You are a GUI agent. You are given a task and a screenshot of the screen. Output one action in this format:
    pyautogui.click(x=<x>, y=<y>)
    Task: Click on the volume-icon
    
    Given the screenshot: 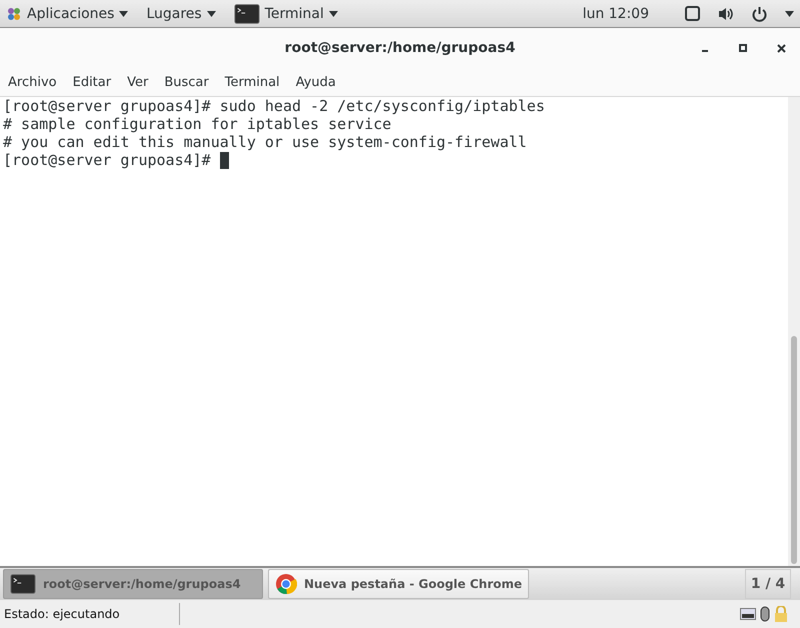 What is the action you would take?
    pyautogui.click(x=726, y=13)
    